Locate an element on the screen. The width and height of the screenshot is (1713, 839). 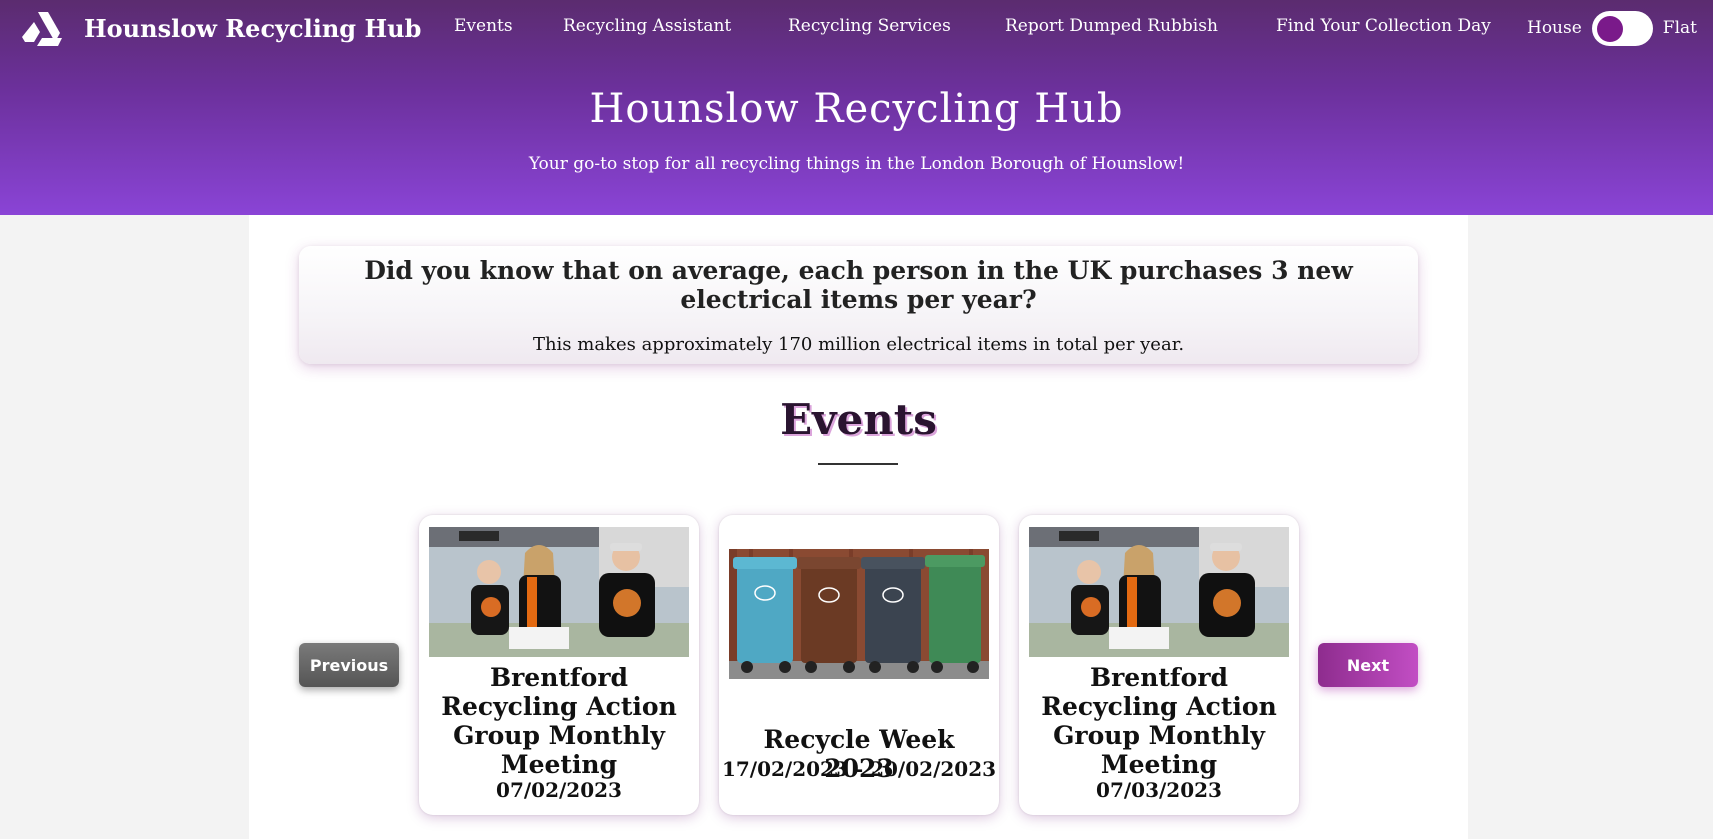
housing-type-toggle is located at coordinates (1622, 28).